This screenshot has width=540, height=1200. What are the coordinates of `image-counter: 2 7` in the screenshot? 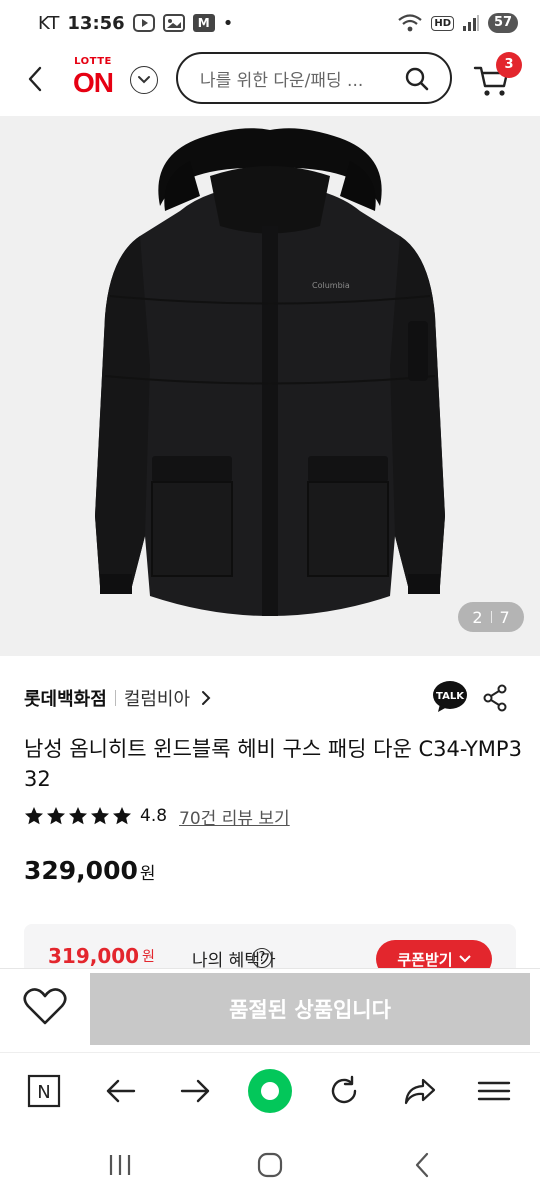 It's located at (491, 617).